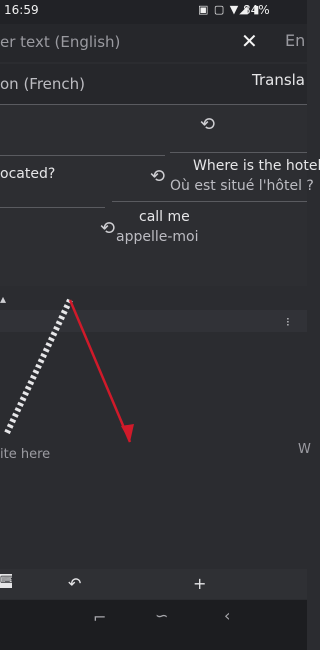 The height and width of the screenshot is (650, 320). What do you see at coordinates (164, 217) in the screenshot?
I see `message-source: call me` at bounding box center [164, 217].